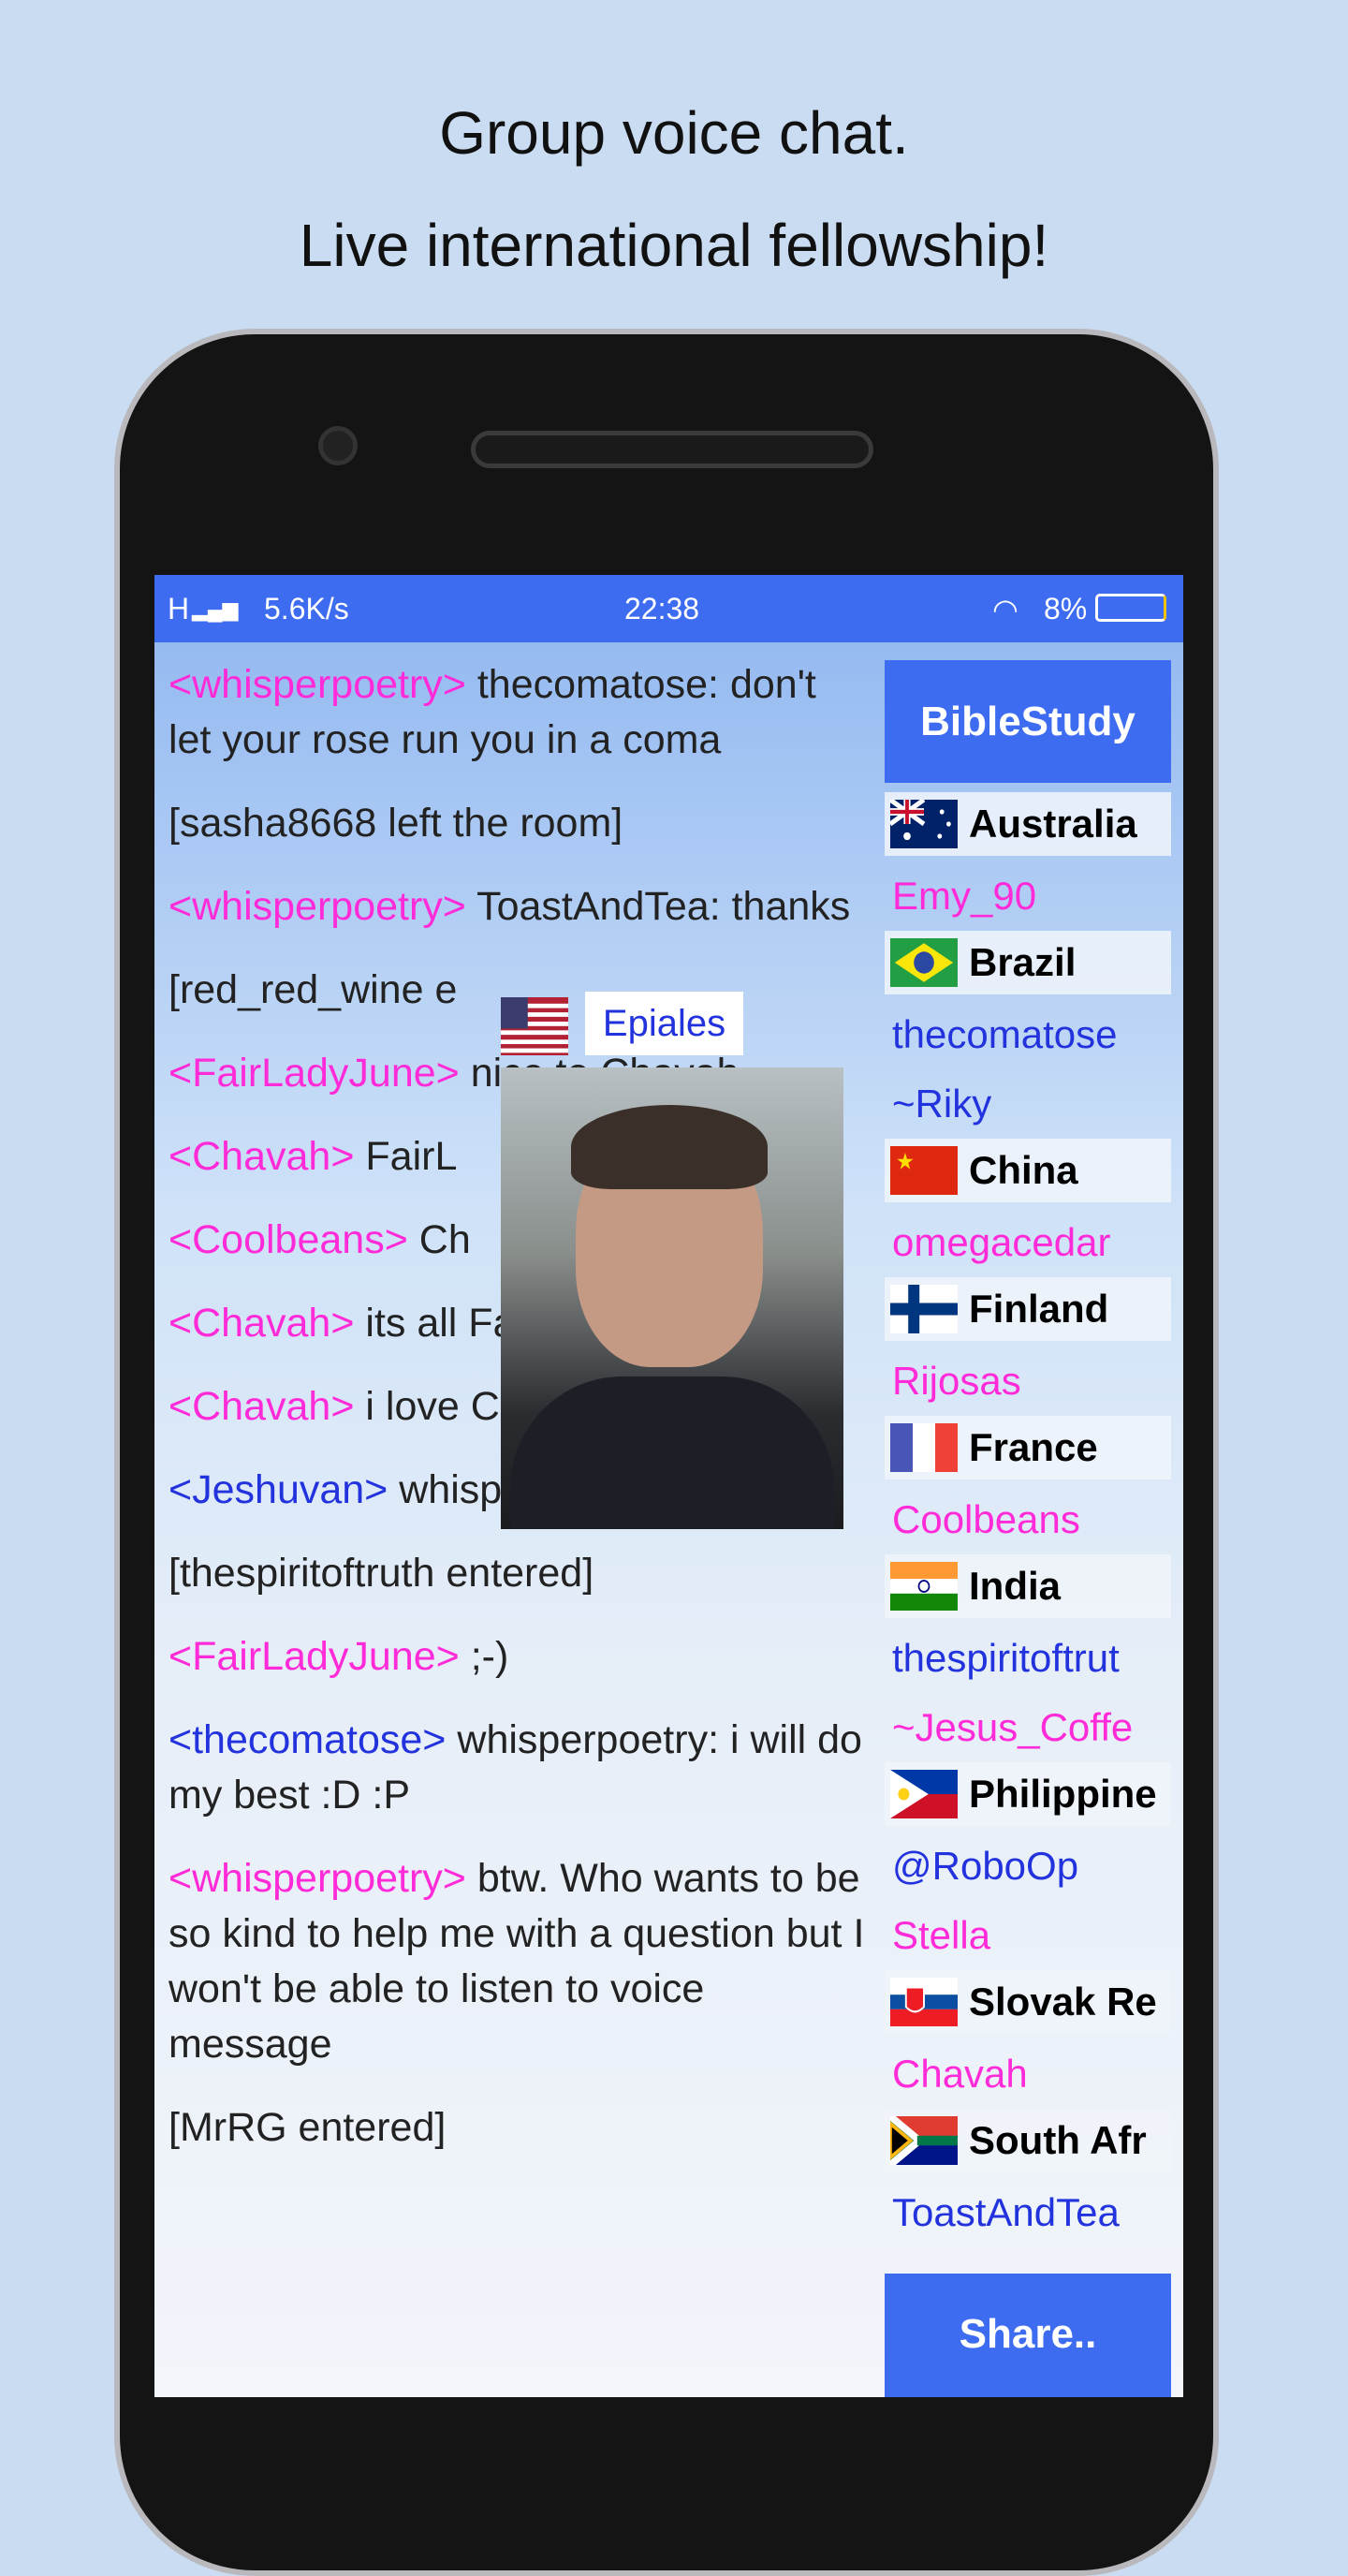 This screenshot has width=1348, height=2576. What do you see at coordinates (1063, 1794) in the screenshot?
I see `country-name: Philippine` at bounding box center [1063, 1794].